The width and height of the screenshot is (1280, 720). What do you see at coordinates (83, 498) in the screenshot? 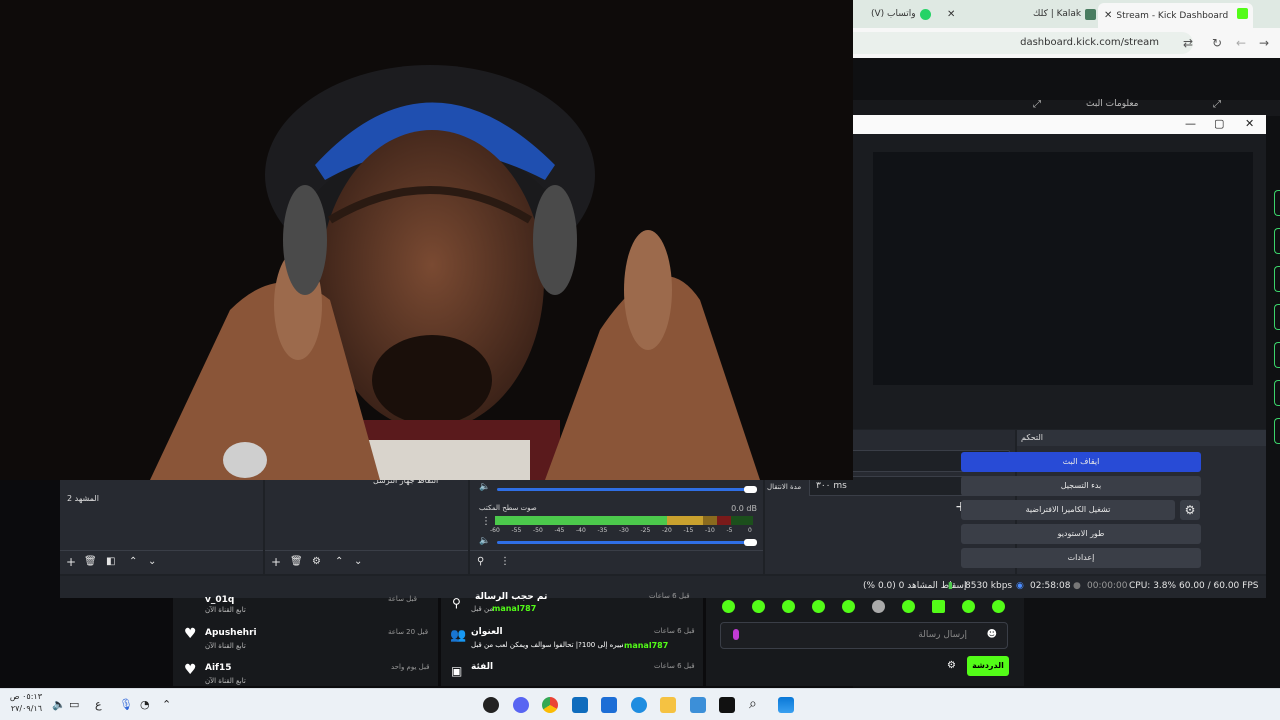
I see `scene-item: المشهد 2` at bounding box center [83, 498].